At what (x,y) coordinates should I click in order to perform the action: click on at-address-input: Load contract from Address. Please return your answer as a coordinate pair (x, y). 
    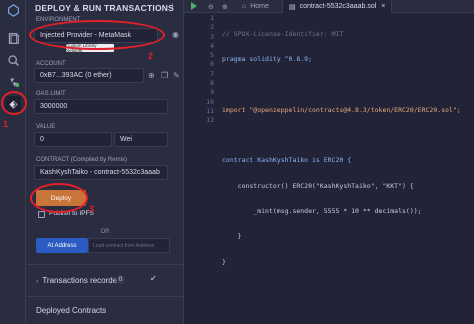
    Looking at the image, I should click on (129, 245).